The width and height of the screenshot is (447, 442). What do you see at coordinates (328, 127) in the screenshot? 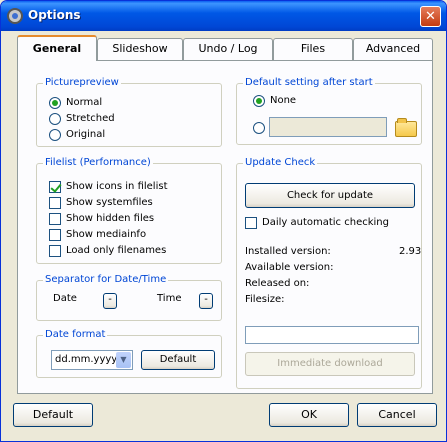
I see `default-path-field` at bounding box center [328, 127].